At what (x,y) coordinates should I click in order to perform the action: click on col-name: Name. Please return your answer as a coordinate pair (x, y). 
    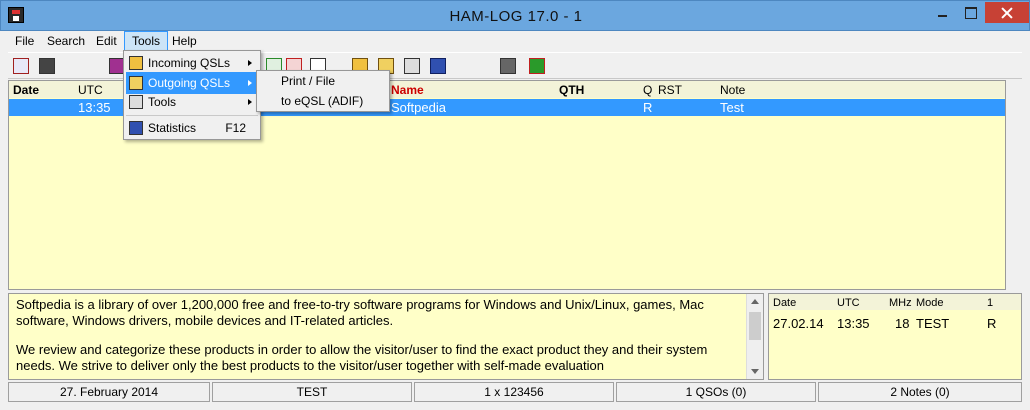
    Looking at the image, I should click on (407, 90).